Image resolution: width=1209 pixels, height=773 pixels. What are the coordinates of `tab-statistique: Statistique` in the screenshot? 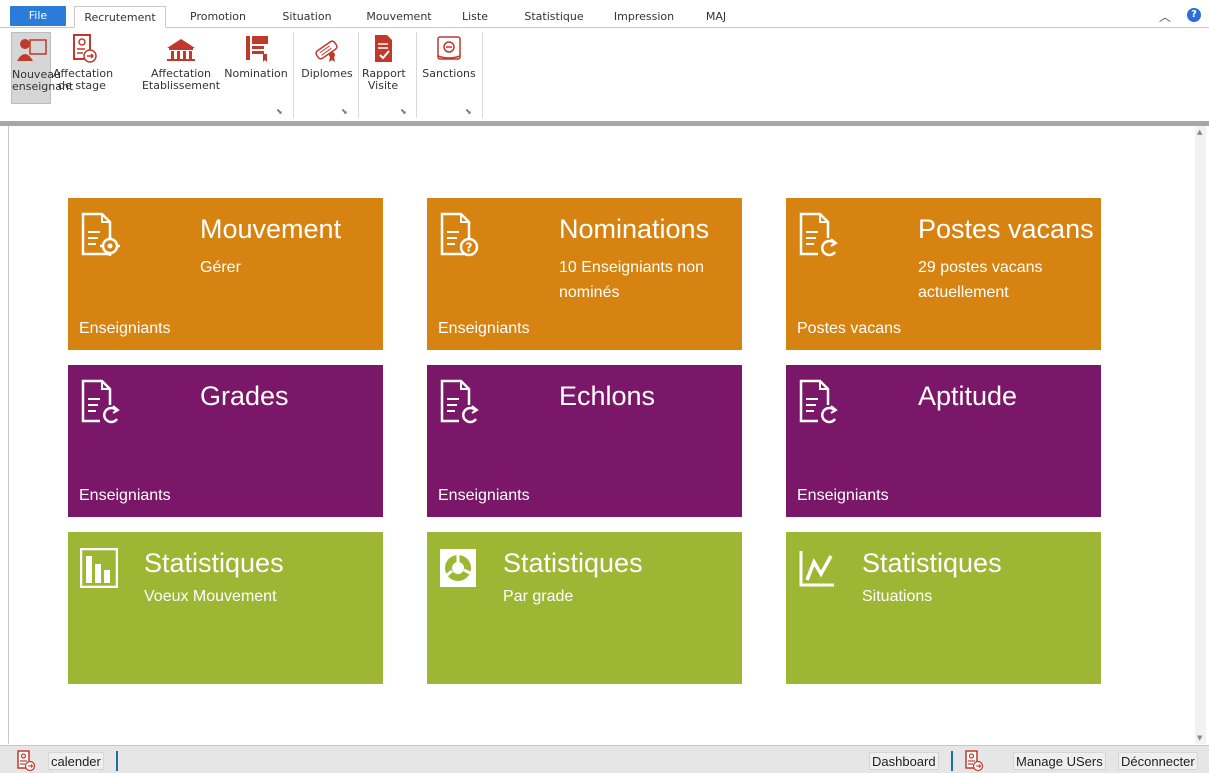 It's located at (554, 17).